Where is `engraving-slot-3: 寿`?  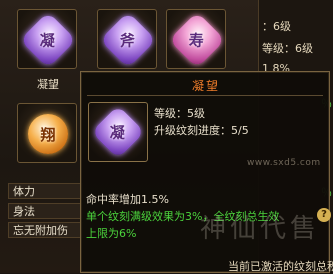
engraving-slot-3: 寿 is located at coordinates (196, 39).